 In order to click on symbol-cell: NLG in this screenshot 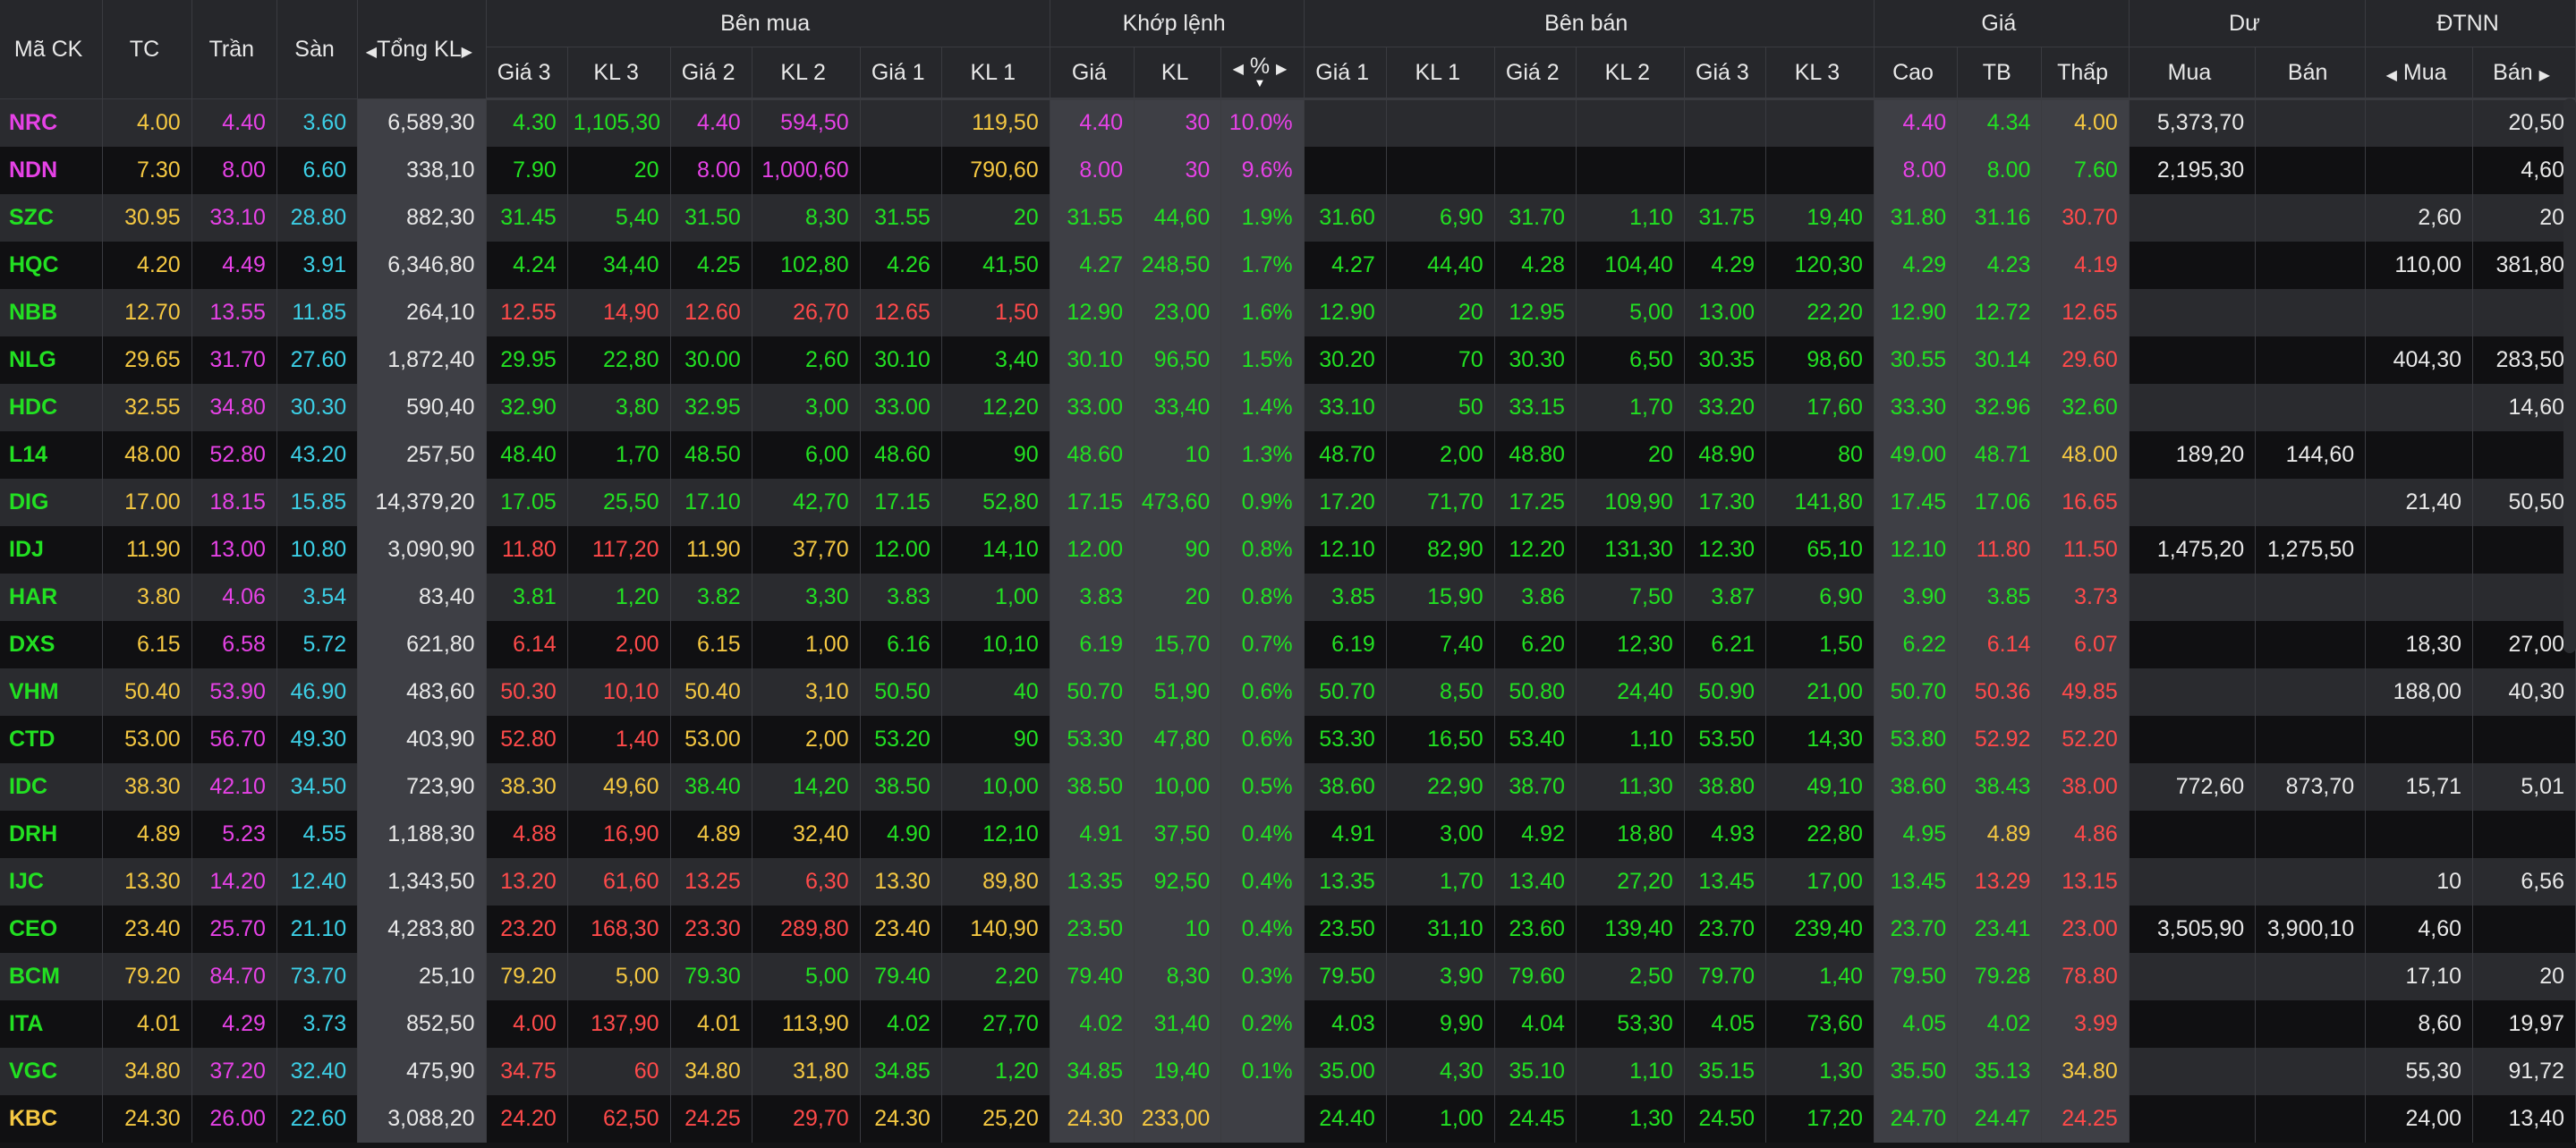, I will do `click(52, 360)`.